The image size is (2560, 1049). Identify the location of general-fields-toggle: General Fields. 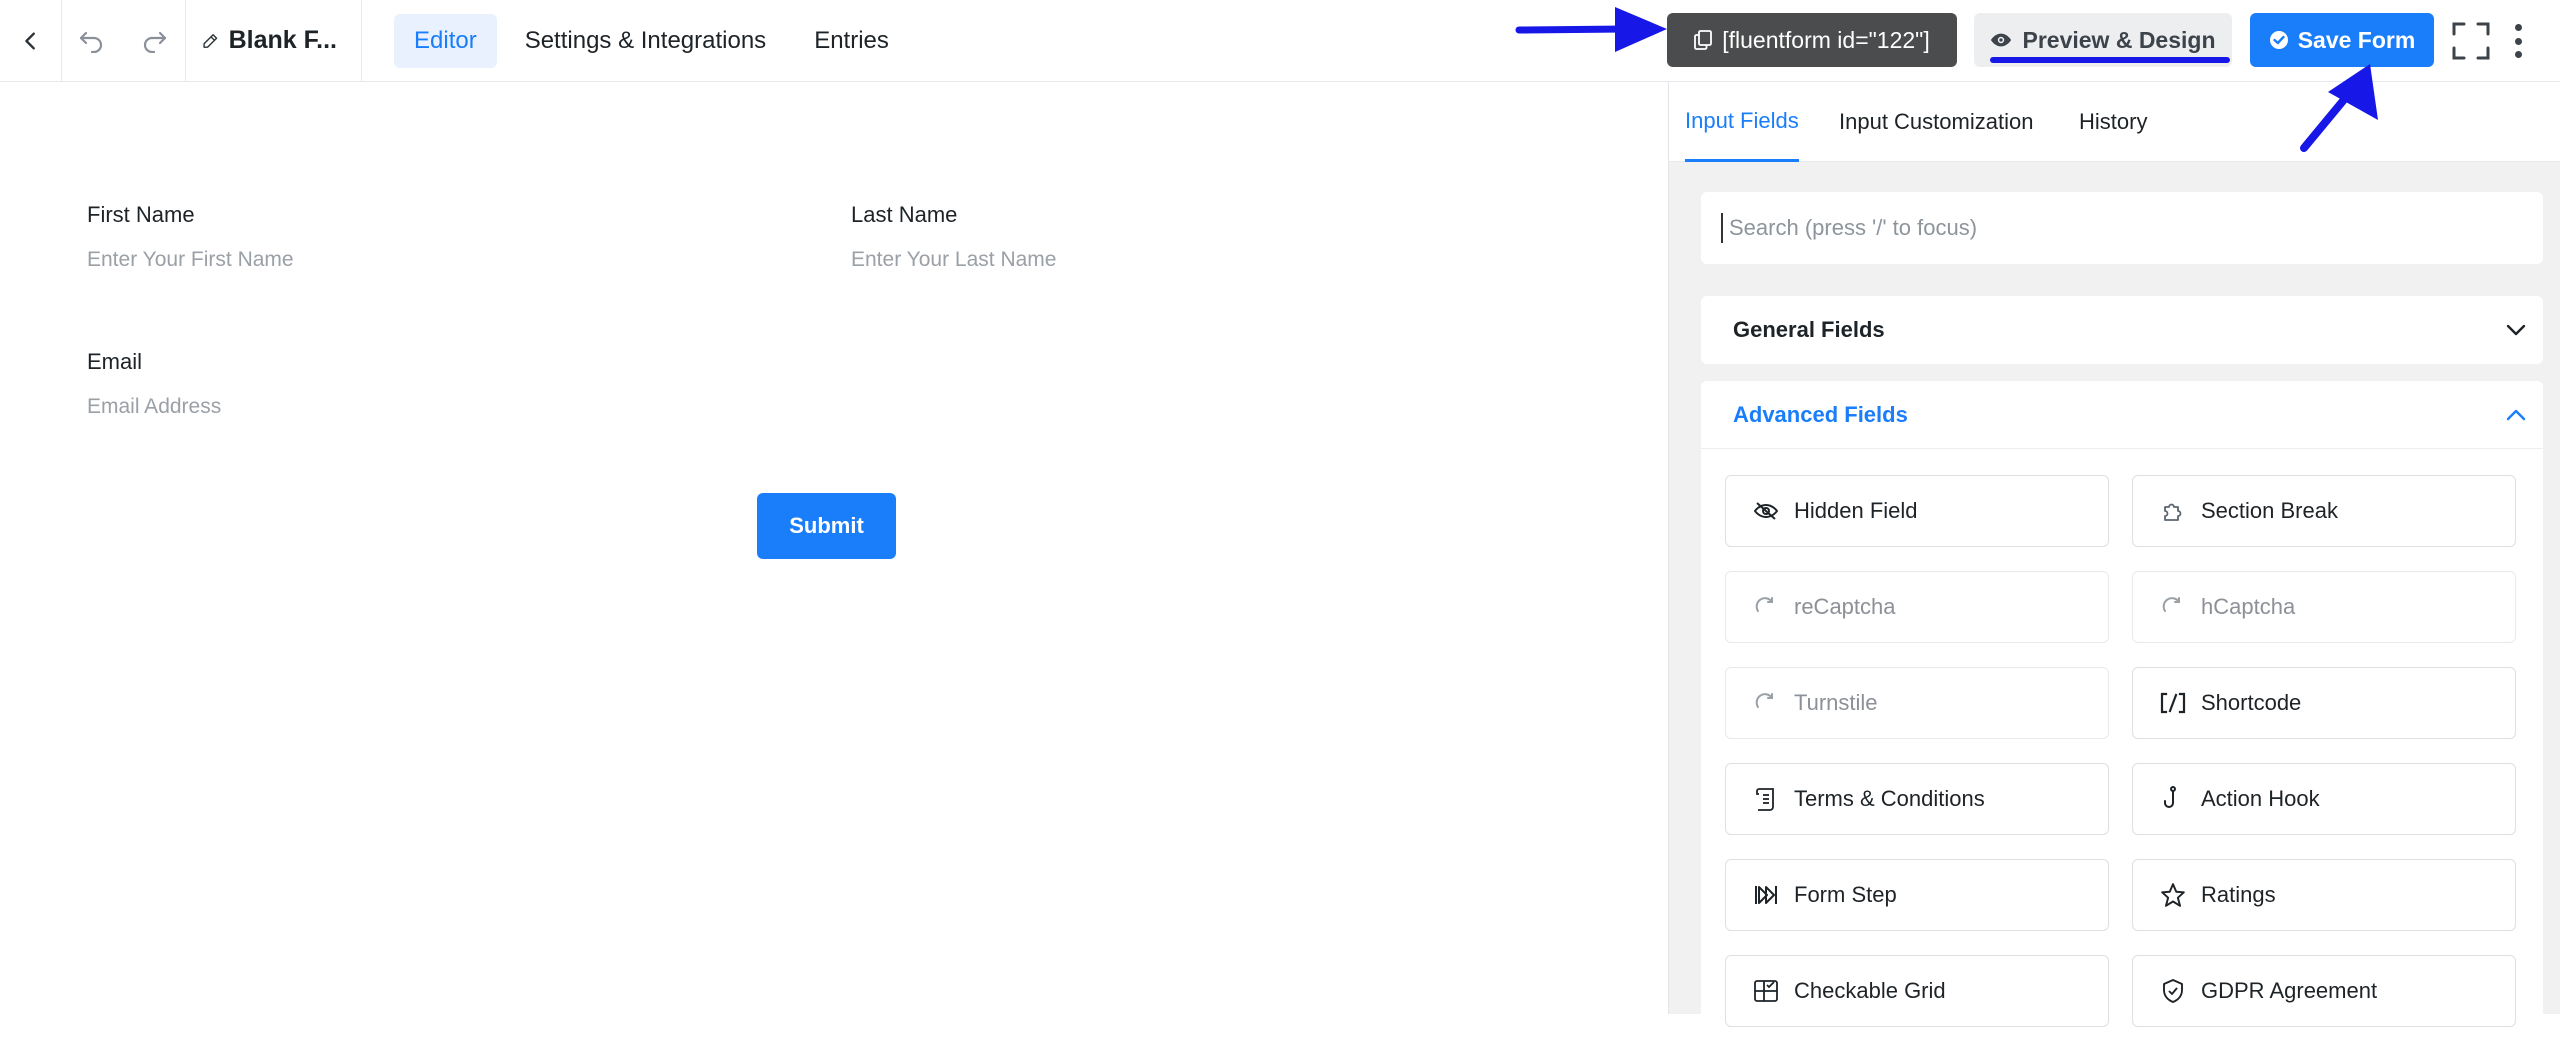
(2122, 330).